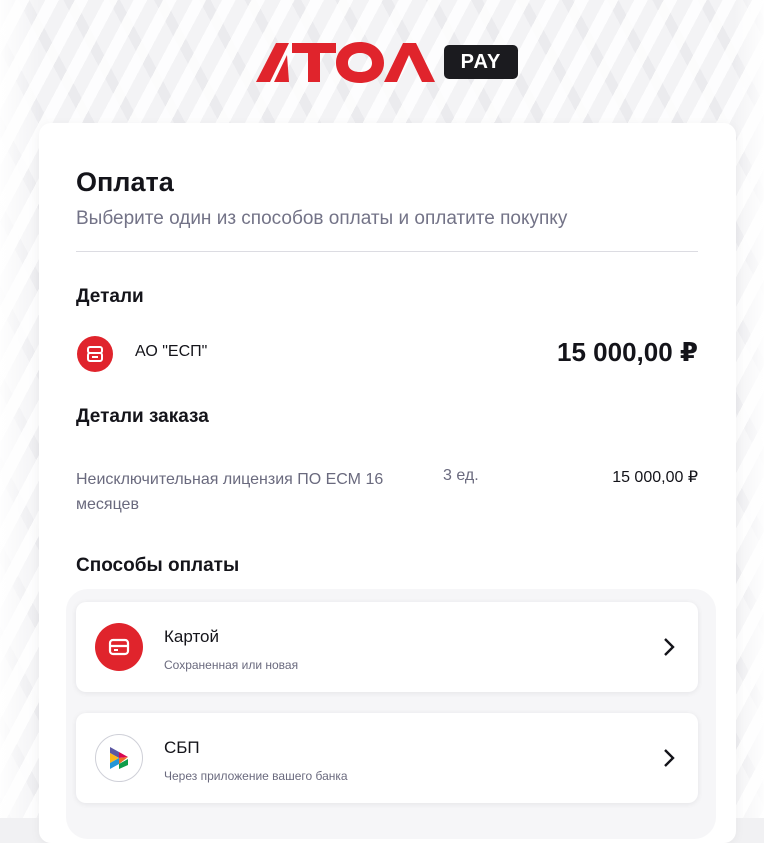  What do you see at coordinates (387, 758) in the screenshot?
I see `pay-by-sbp-option: СБП Через приложение вашего банка` at bounding box center [387, 758].